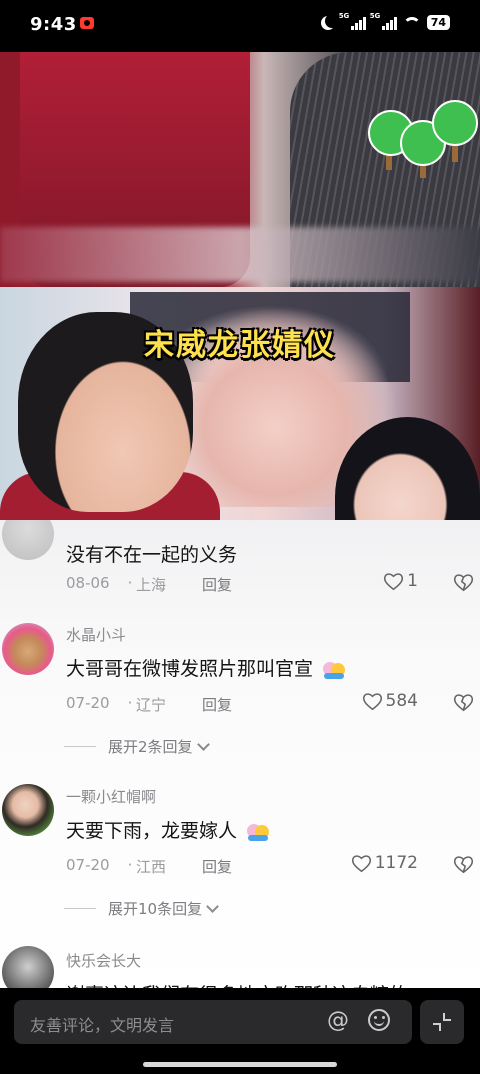  I want to click on expand-icon, so click(442, 1022).